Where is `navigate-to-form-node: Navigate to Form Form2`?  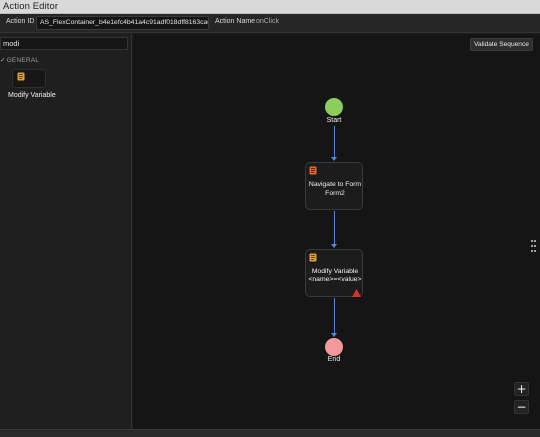
navigate-to-form-node: Navigate to Form Form2 is located at coordinates (334, 186).